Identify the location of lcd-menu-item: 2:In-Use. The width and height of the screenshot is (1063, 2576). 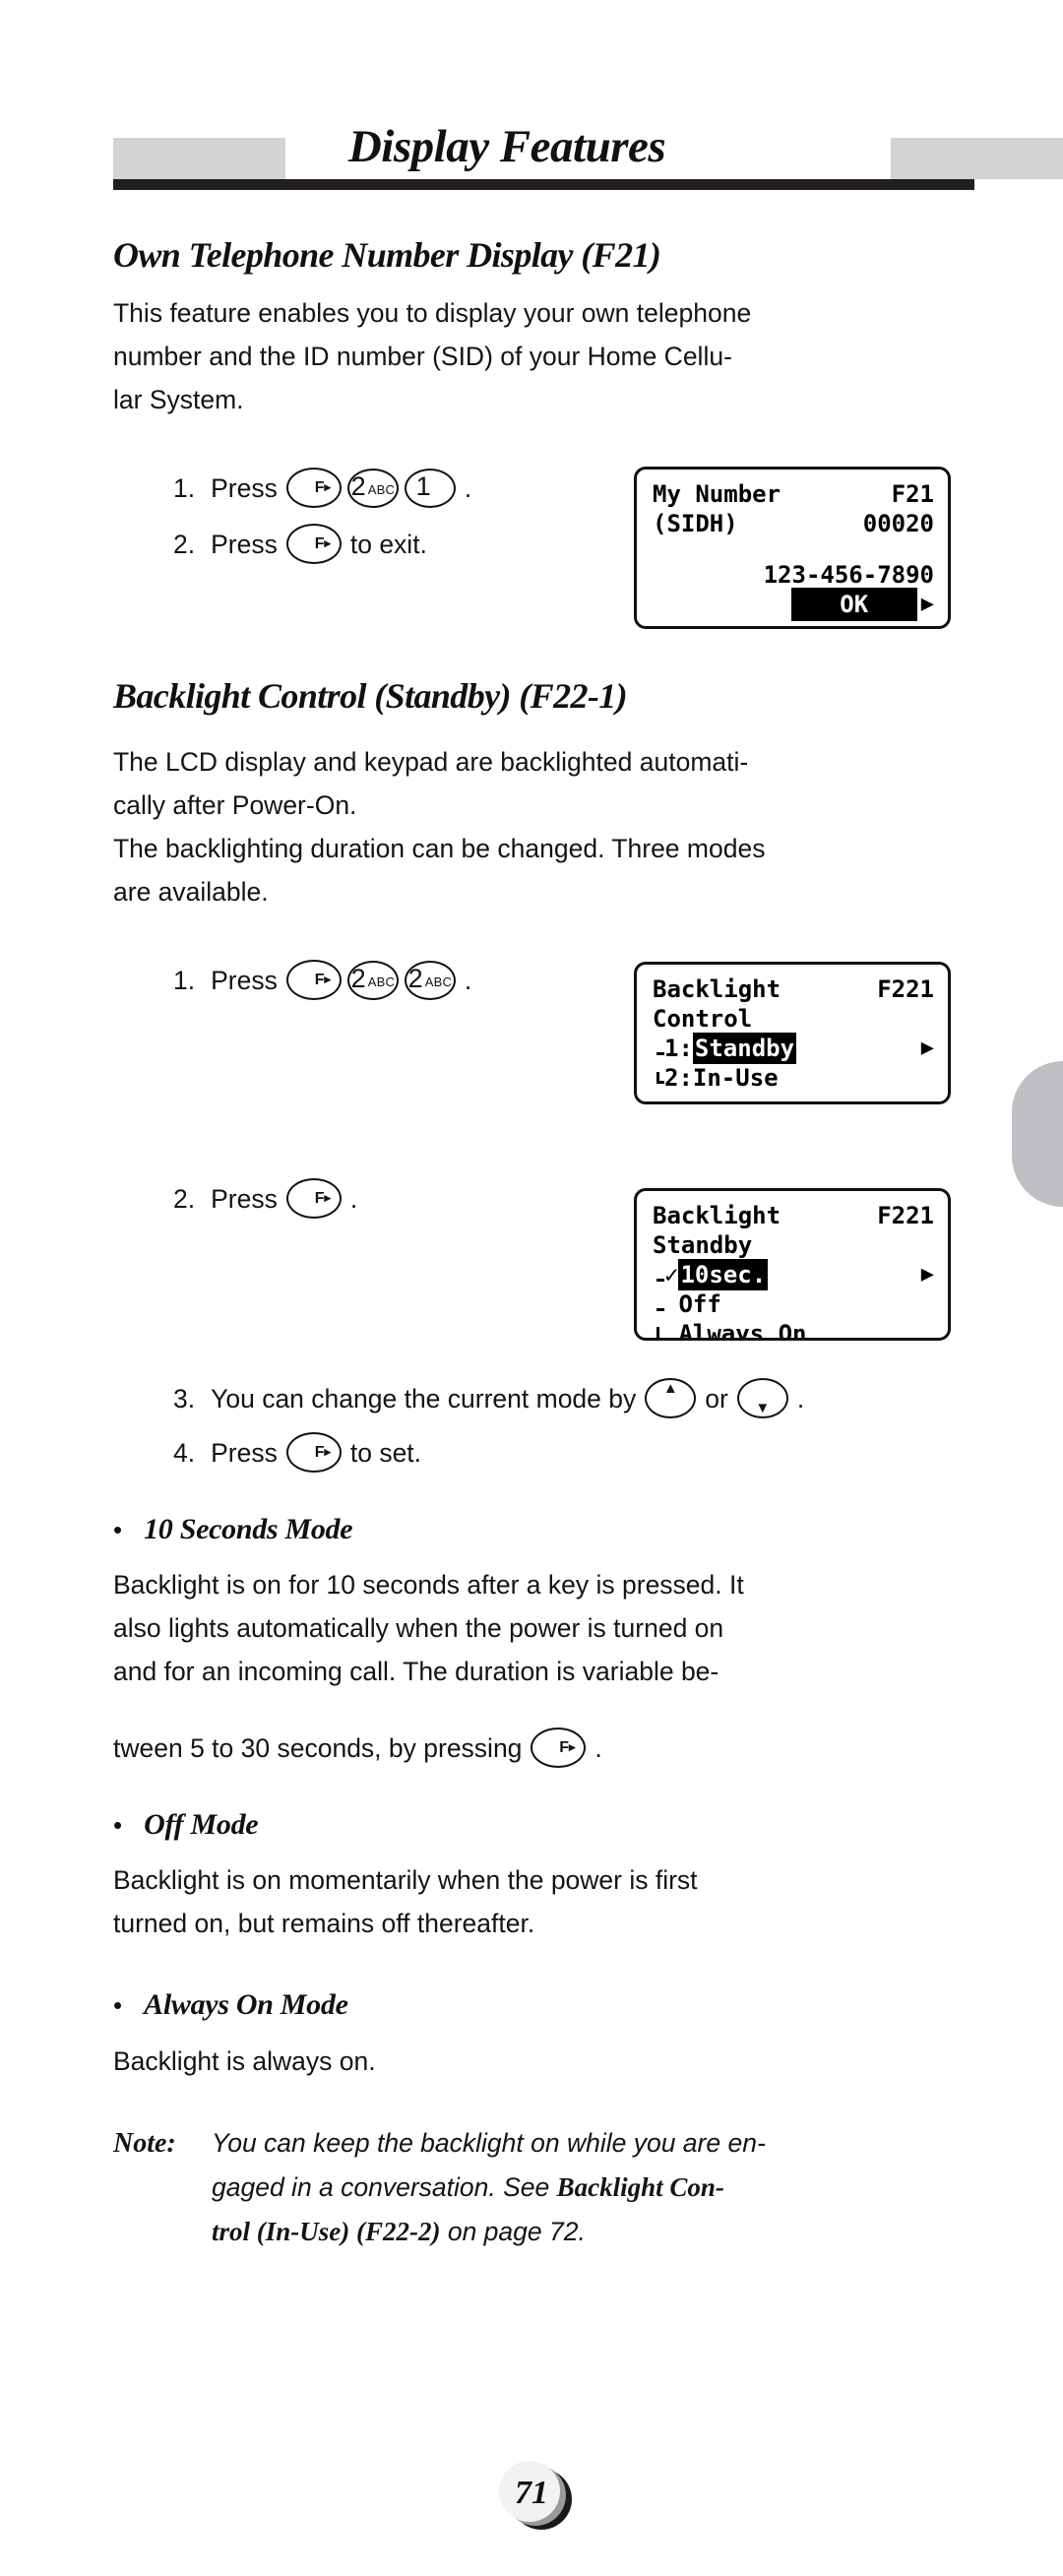
(793, 1078).